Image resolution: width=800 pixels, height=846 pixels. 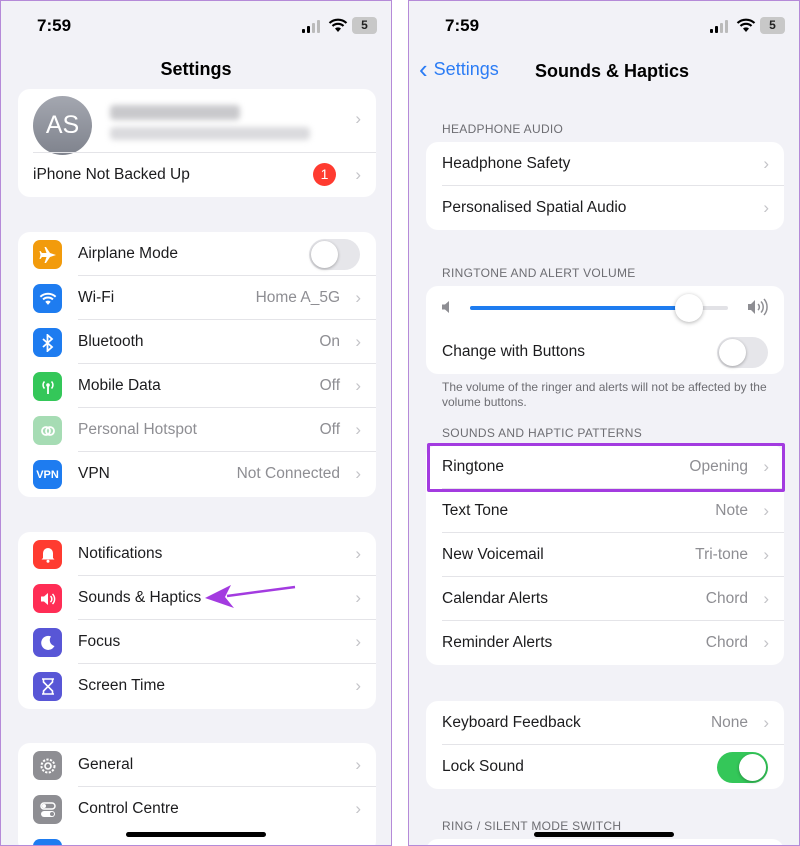 What do you see at coordinates (532, 826) in the screenshot?
I see `silent-switch-header: RING / SILENT MODE SWITCH` at bounding box center [532, 826].